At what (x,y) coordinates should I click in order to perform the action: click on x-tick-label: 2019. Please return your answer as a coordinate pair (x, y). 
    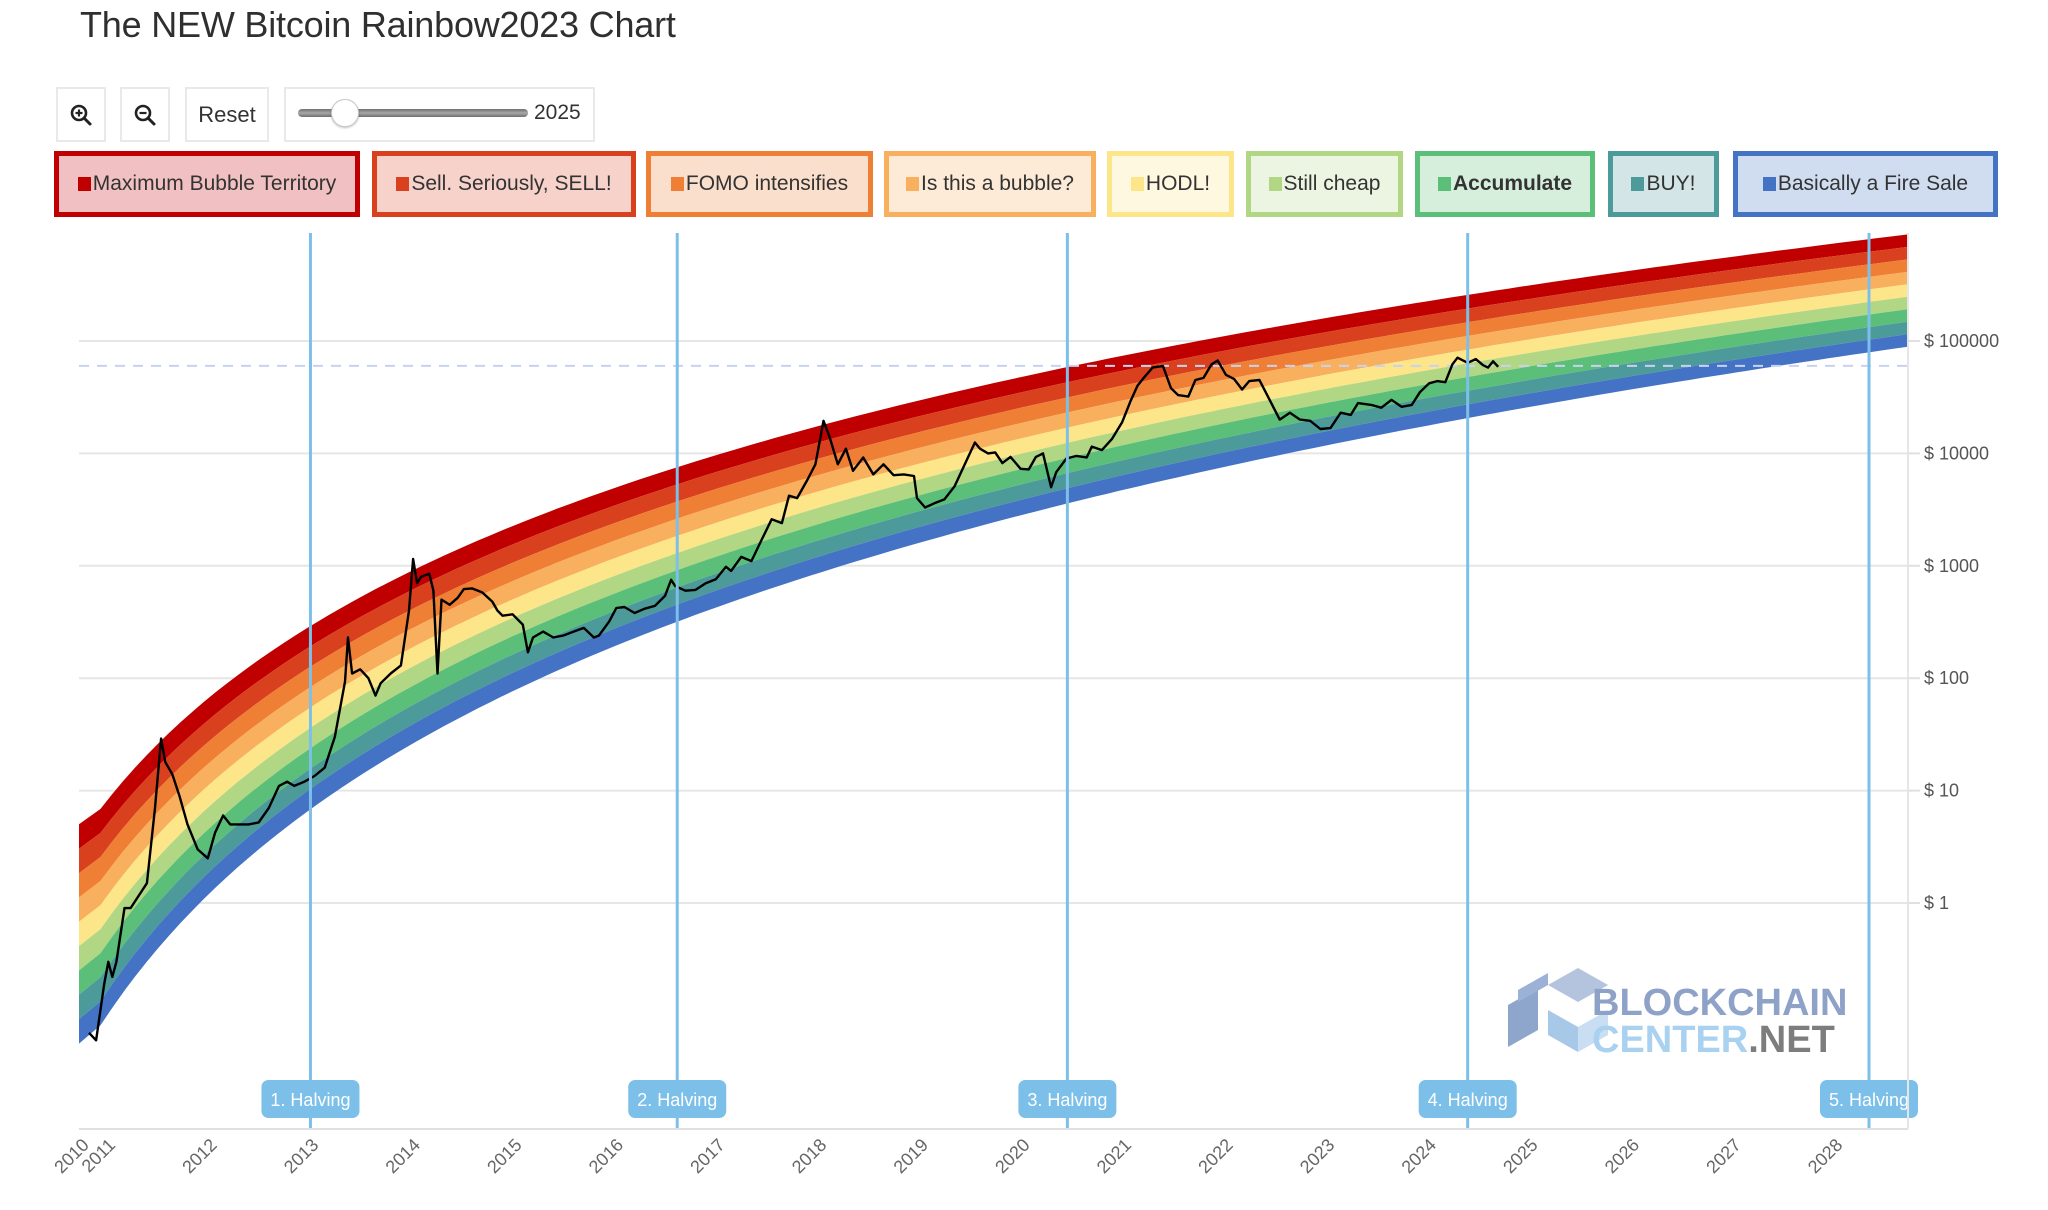
    Looking at the image, I should click on (911, 1156).